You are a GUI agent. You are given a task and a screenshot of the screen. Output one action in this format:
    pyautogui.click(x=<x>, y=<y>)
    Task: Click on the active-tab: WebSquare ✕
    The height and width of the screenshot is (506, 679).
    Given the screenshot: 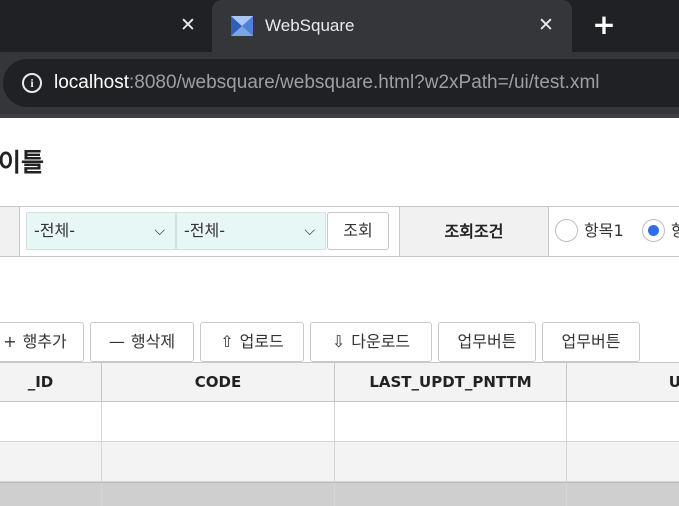 What is the action you would take?
    pyautogui.click(x=392, y=26)
    